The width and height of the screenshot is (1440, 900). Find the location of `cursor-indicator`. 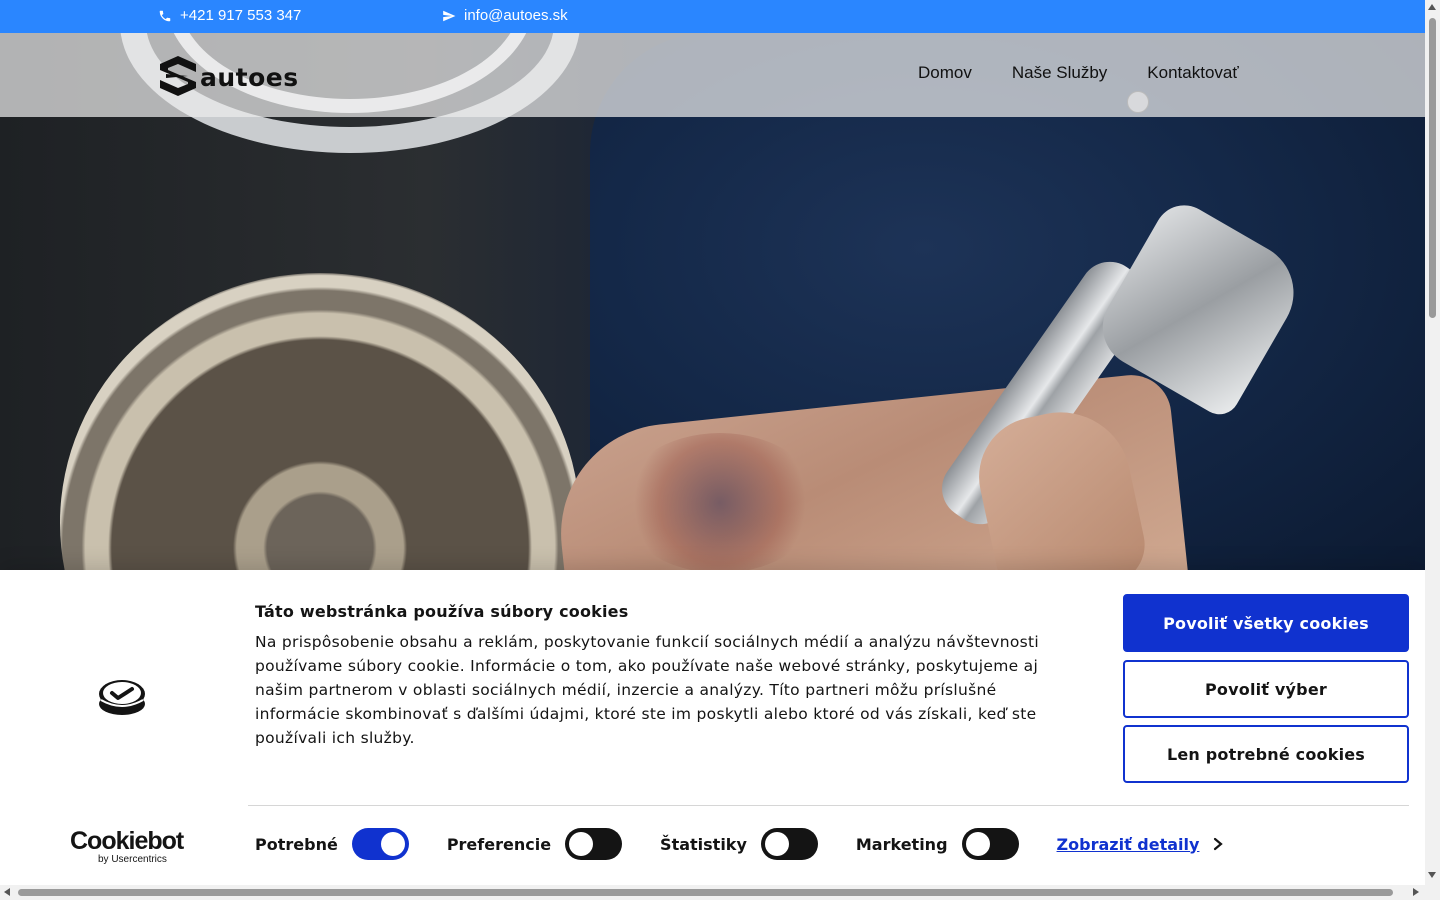

cursor-indicator is located at coordinates (1138, 102).